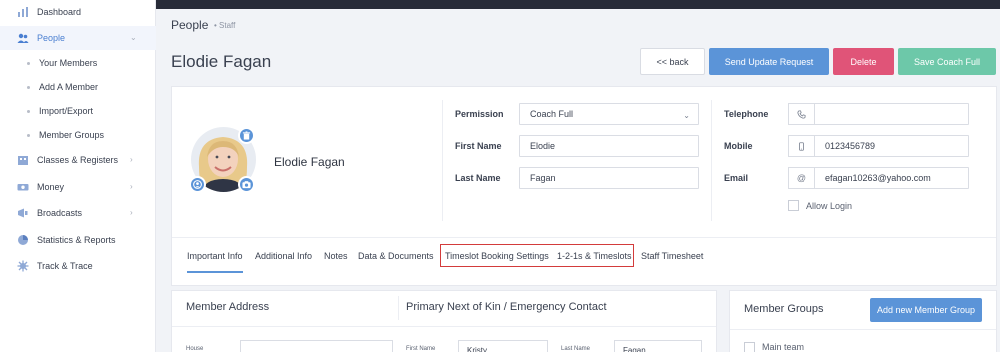  Describe the element at coordinates (503, 346) in the screenshot. I see `kin-first-name-field: Kristy` at that location.